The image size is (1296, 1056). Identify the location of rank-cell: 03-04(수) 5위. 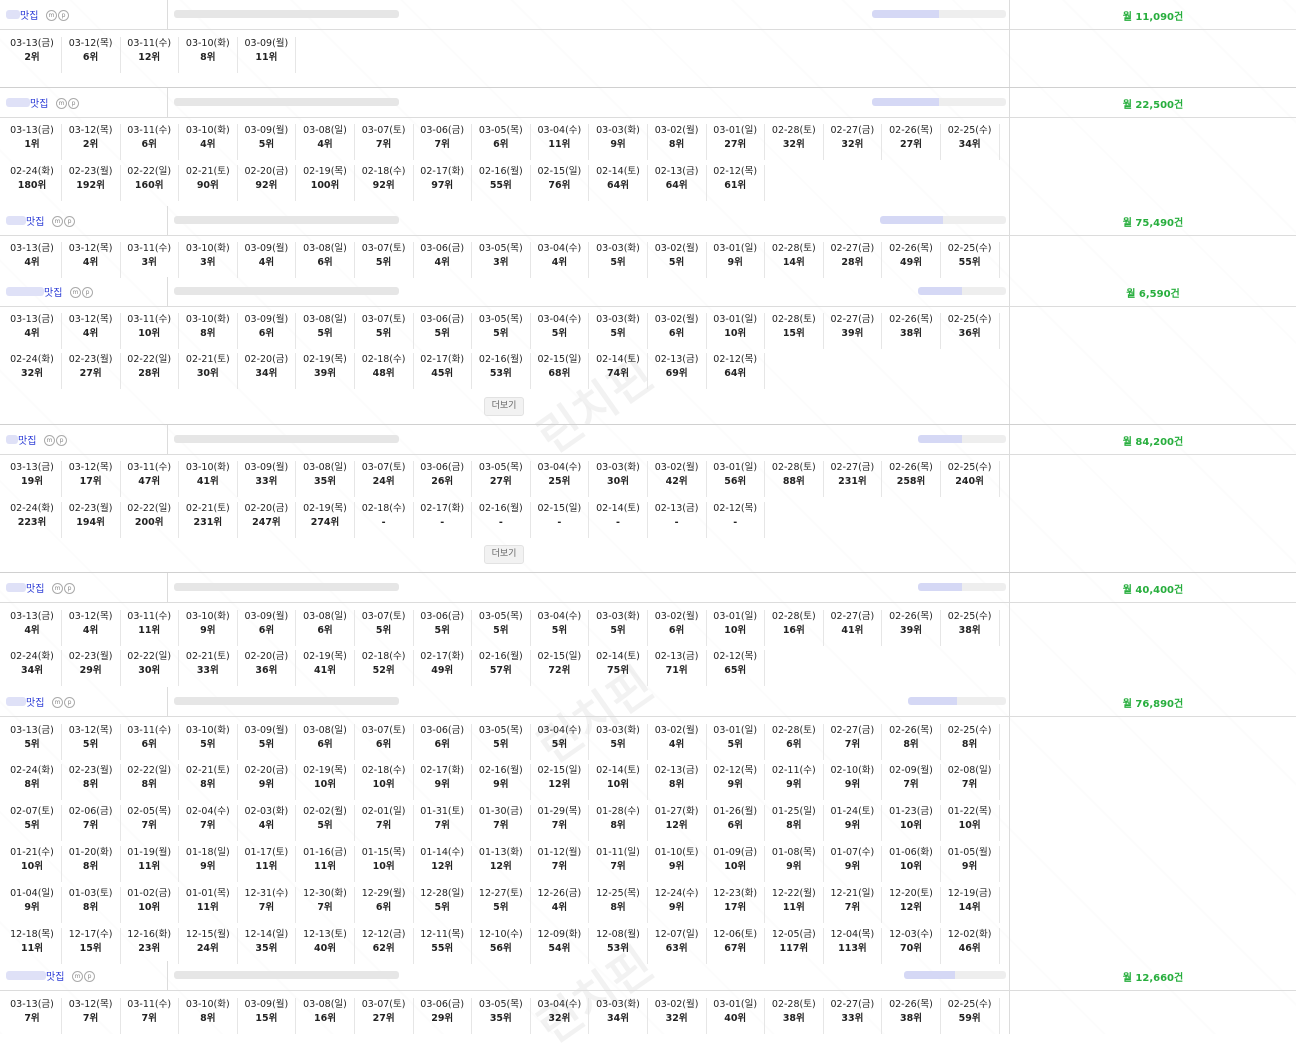
(560, 628).